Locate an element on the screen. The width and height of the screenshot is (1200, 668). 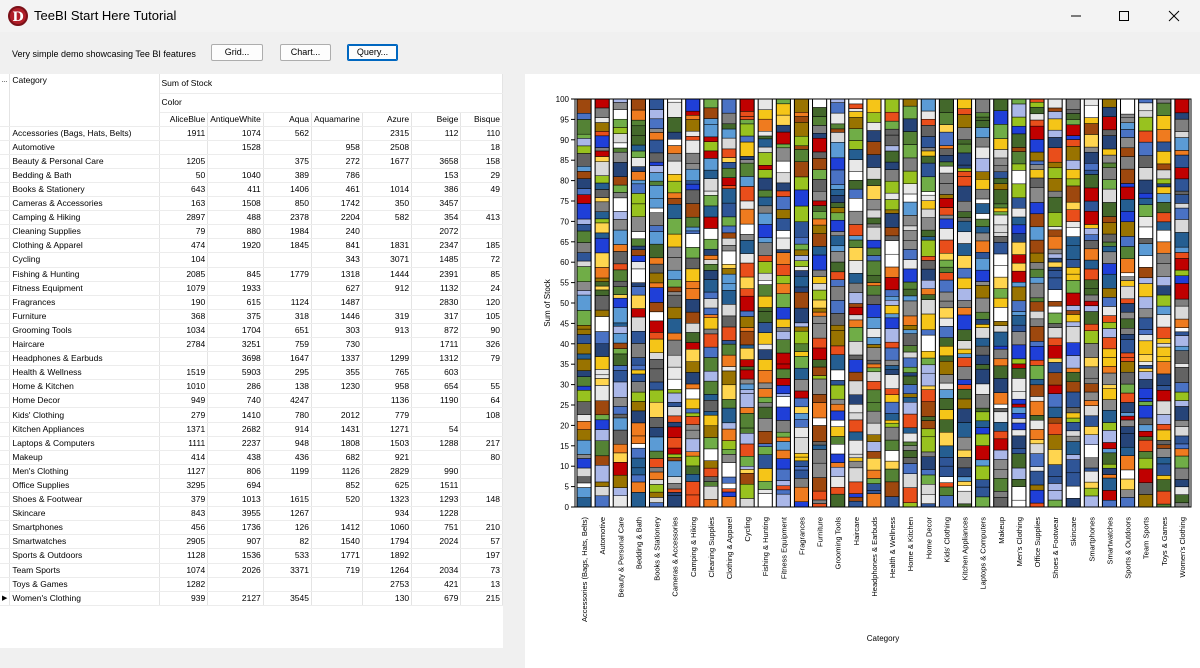
column-header: AntiqueWhite is located at coordinates (235, 119).